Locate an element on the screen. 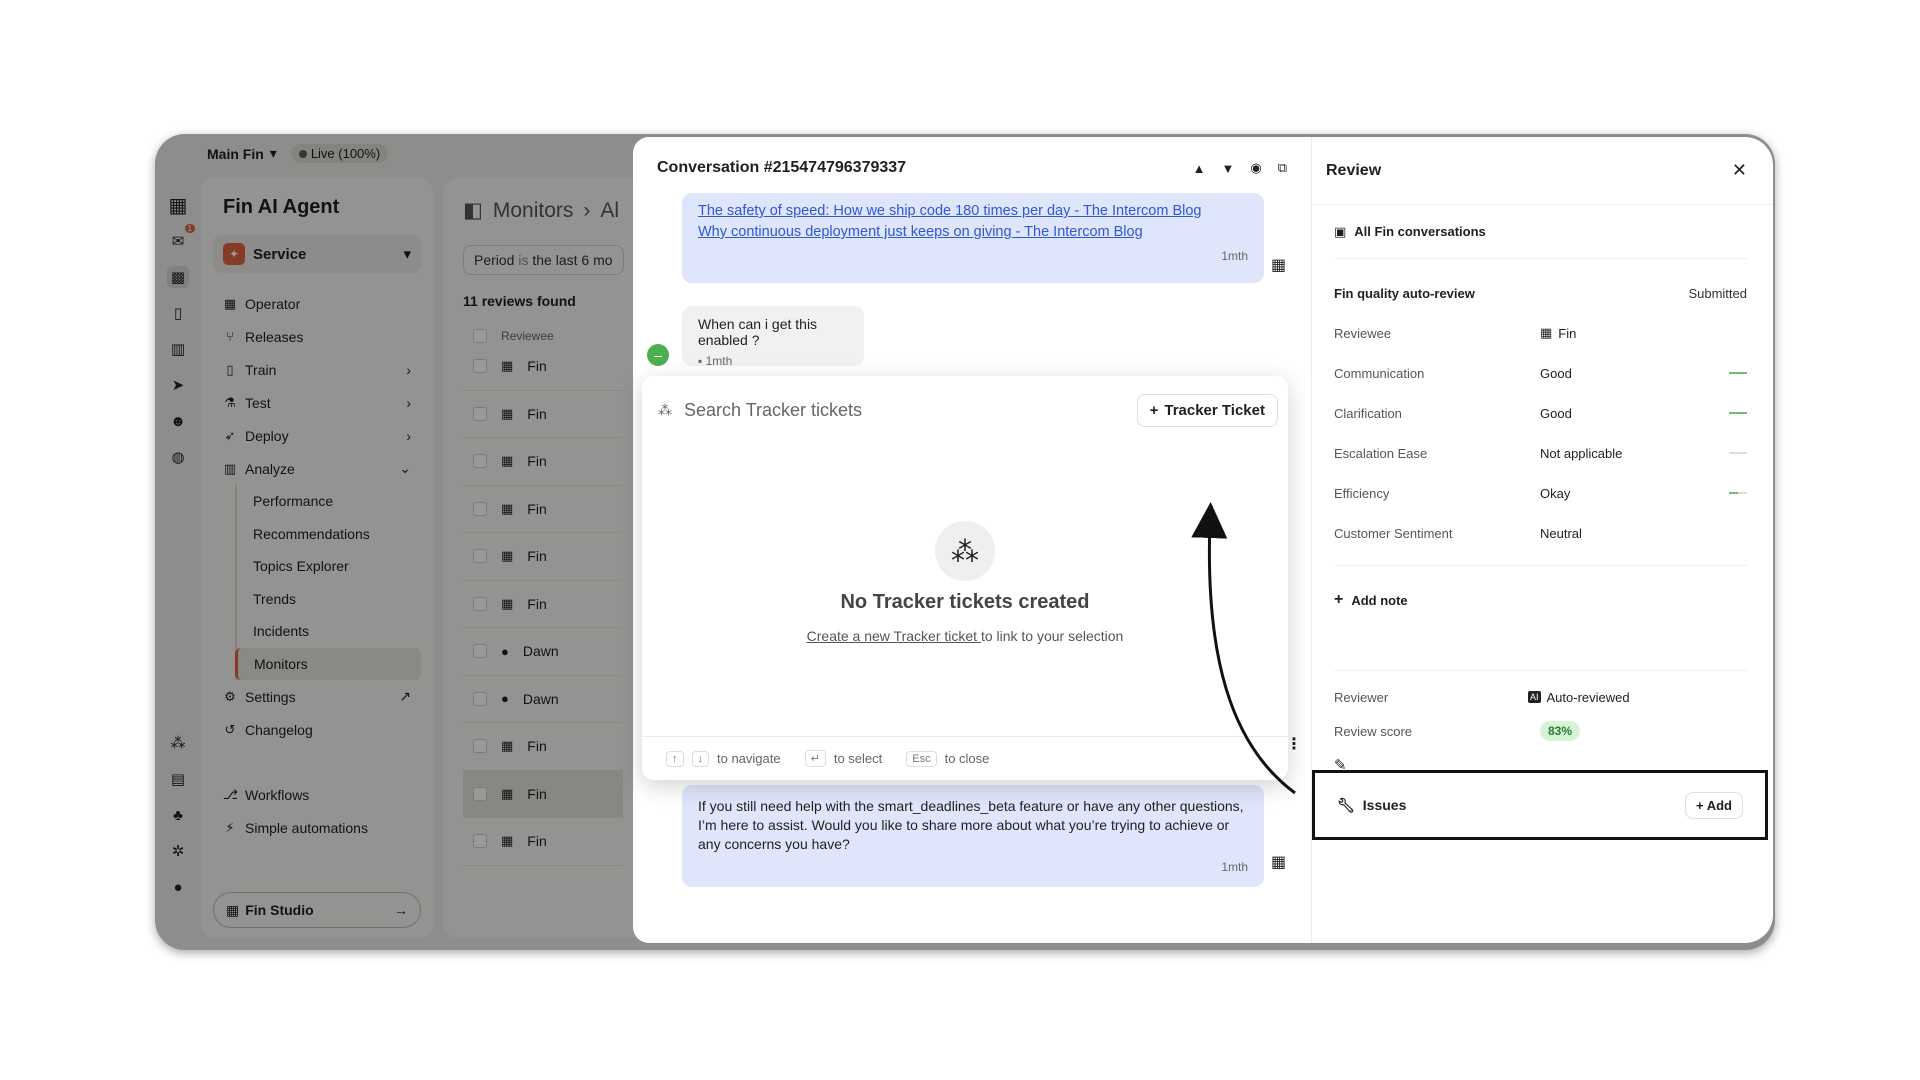 The width and height of the screenshot is (1920, 1080). all-fin-conversations: ▣ All Fin conversations is located at coordinates (1540, 232).